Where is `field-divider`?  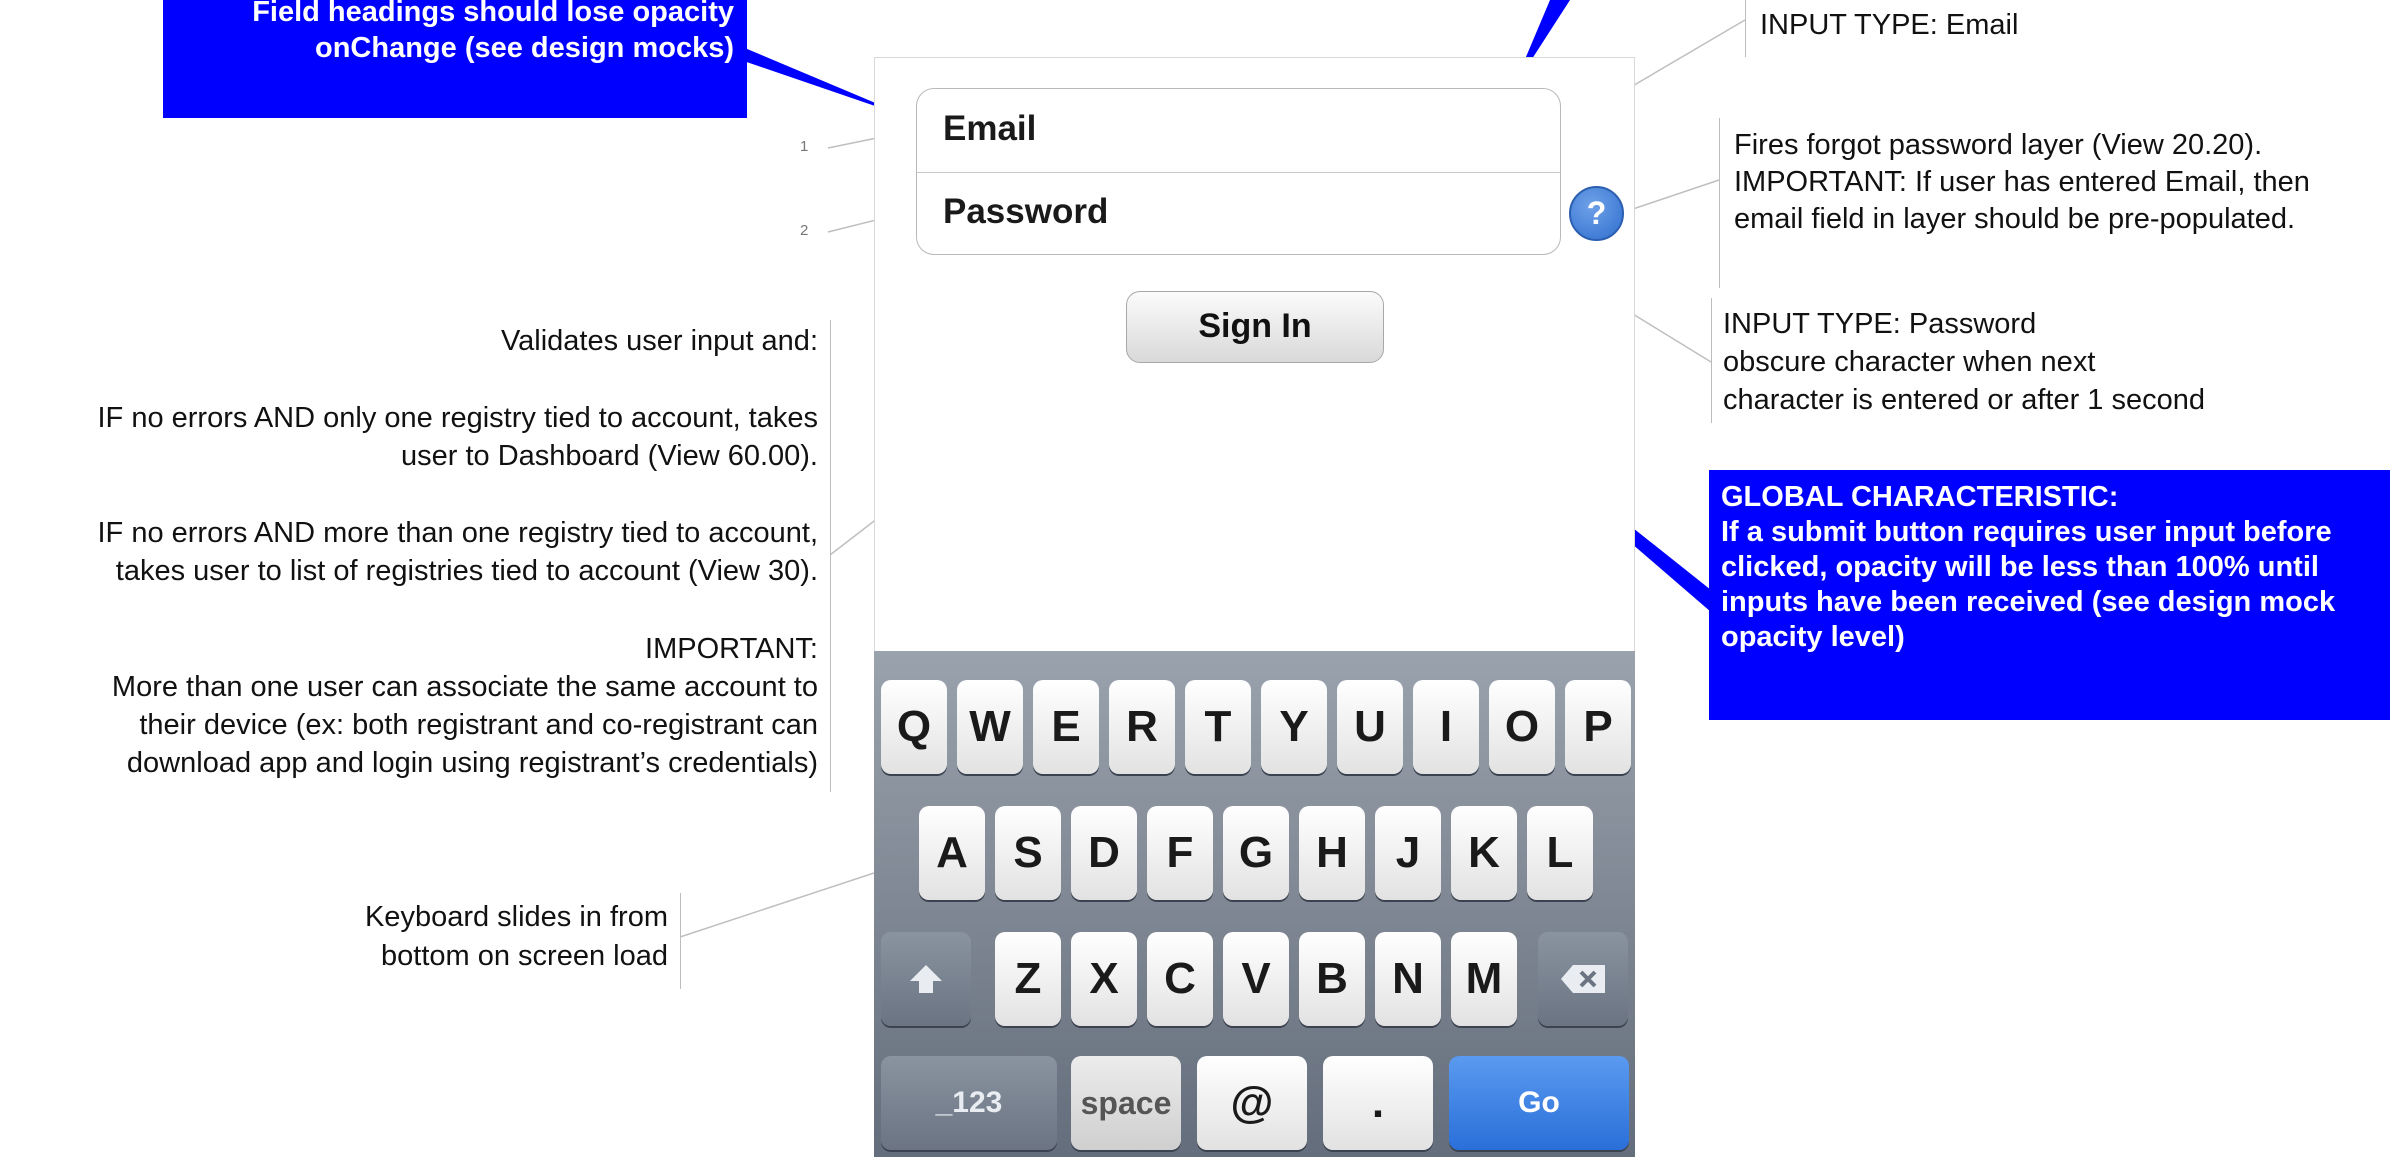
field-divider is located at coordinates (1238, 172).